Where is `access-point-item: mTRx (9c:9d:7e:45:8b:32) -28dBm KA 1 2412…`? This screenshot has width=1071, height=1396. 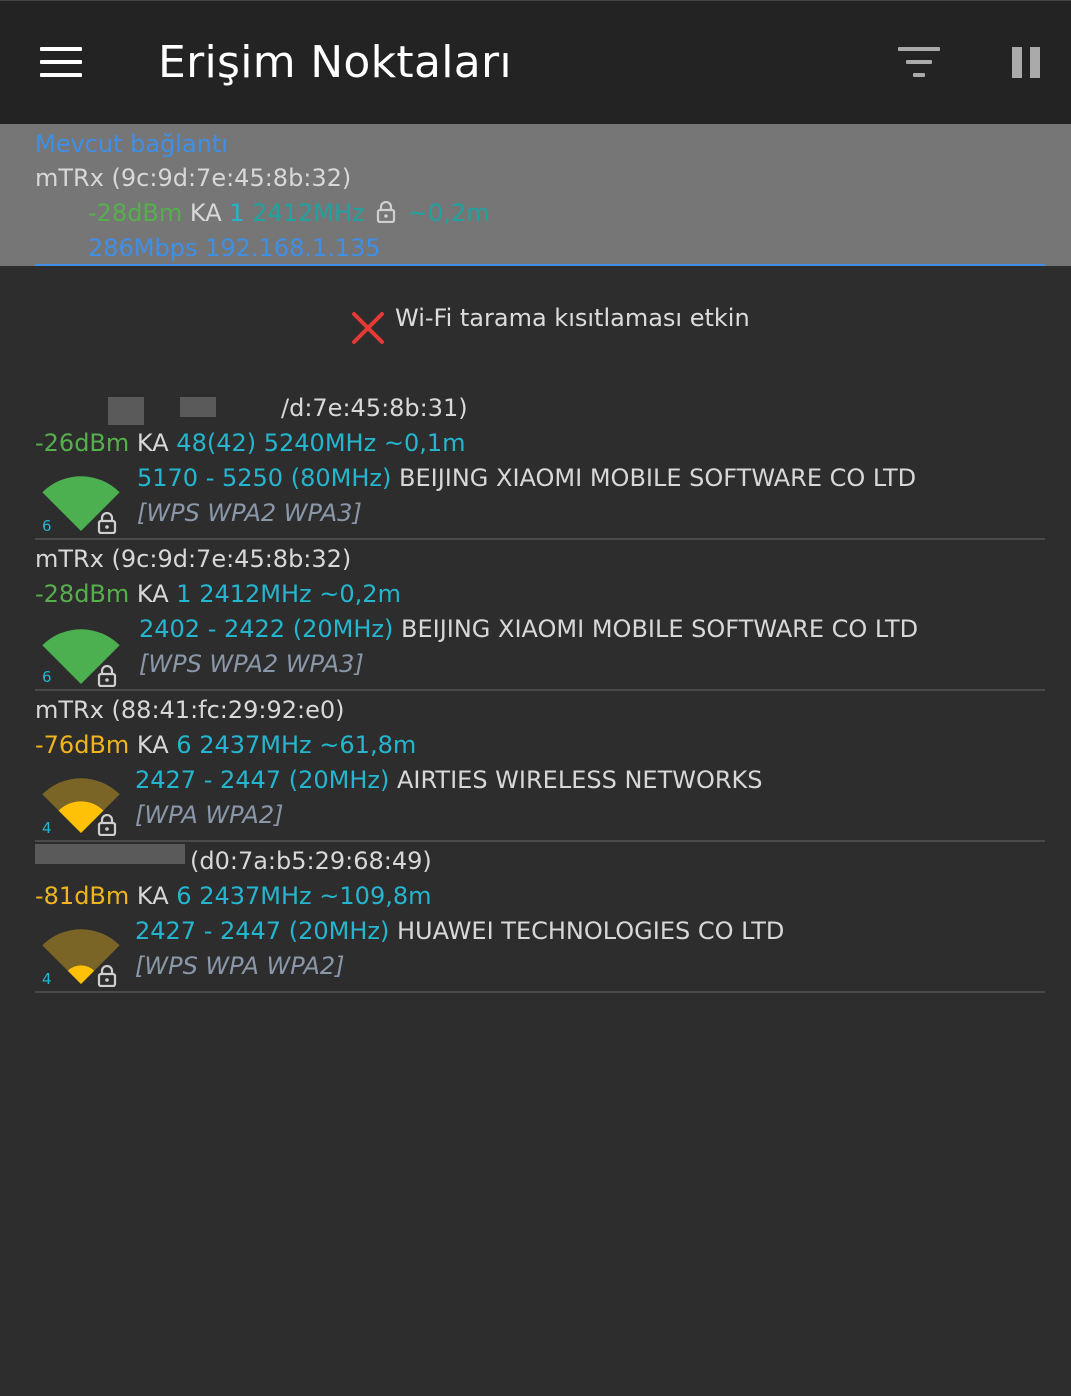
access-point-item: mTRx (9c:9d:7e:45:8b:32) -28dBm KA 1 2412… is located at coordinates (535, 615).